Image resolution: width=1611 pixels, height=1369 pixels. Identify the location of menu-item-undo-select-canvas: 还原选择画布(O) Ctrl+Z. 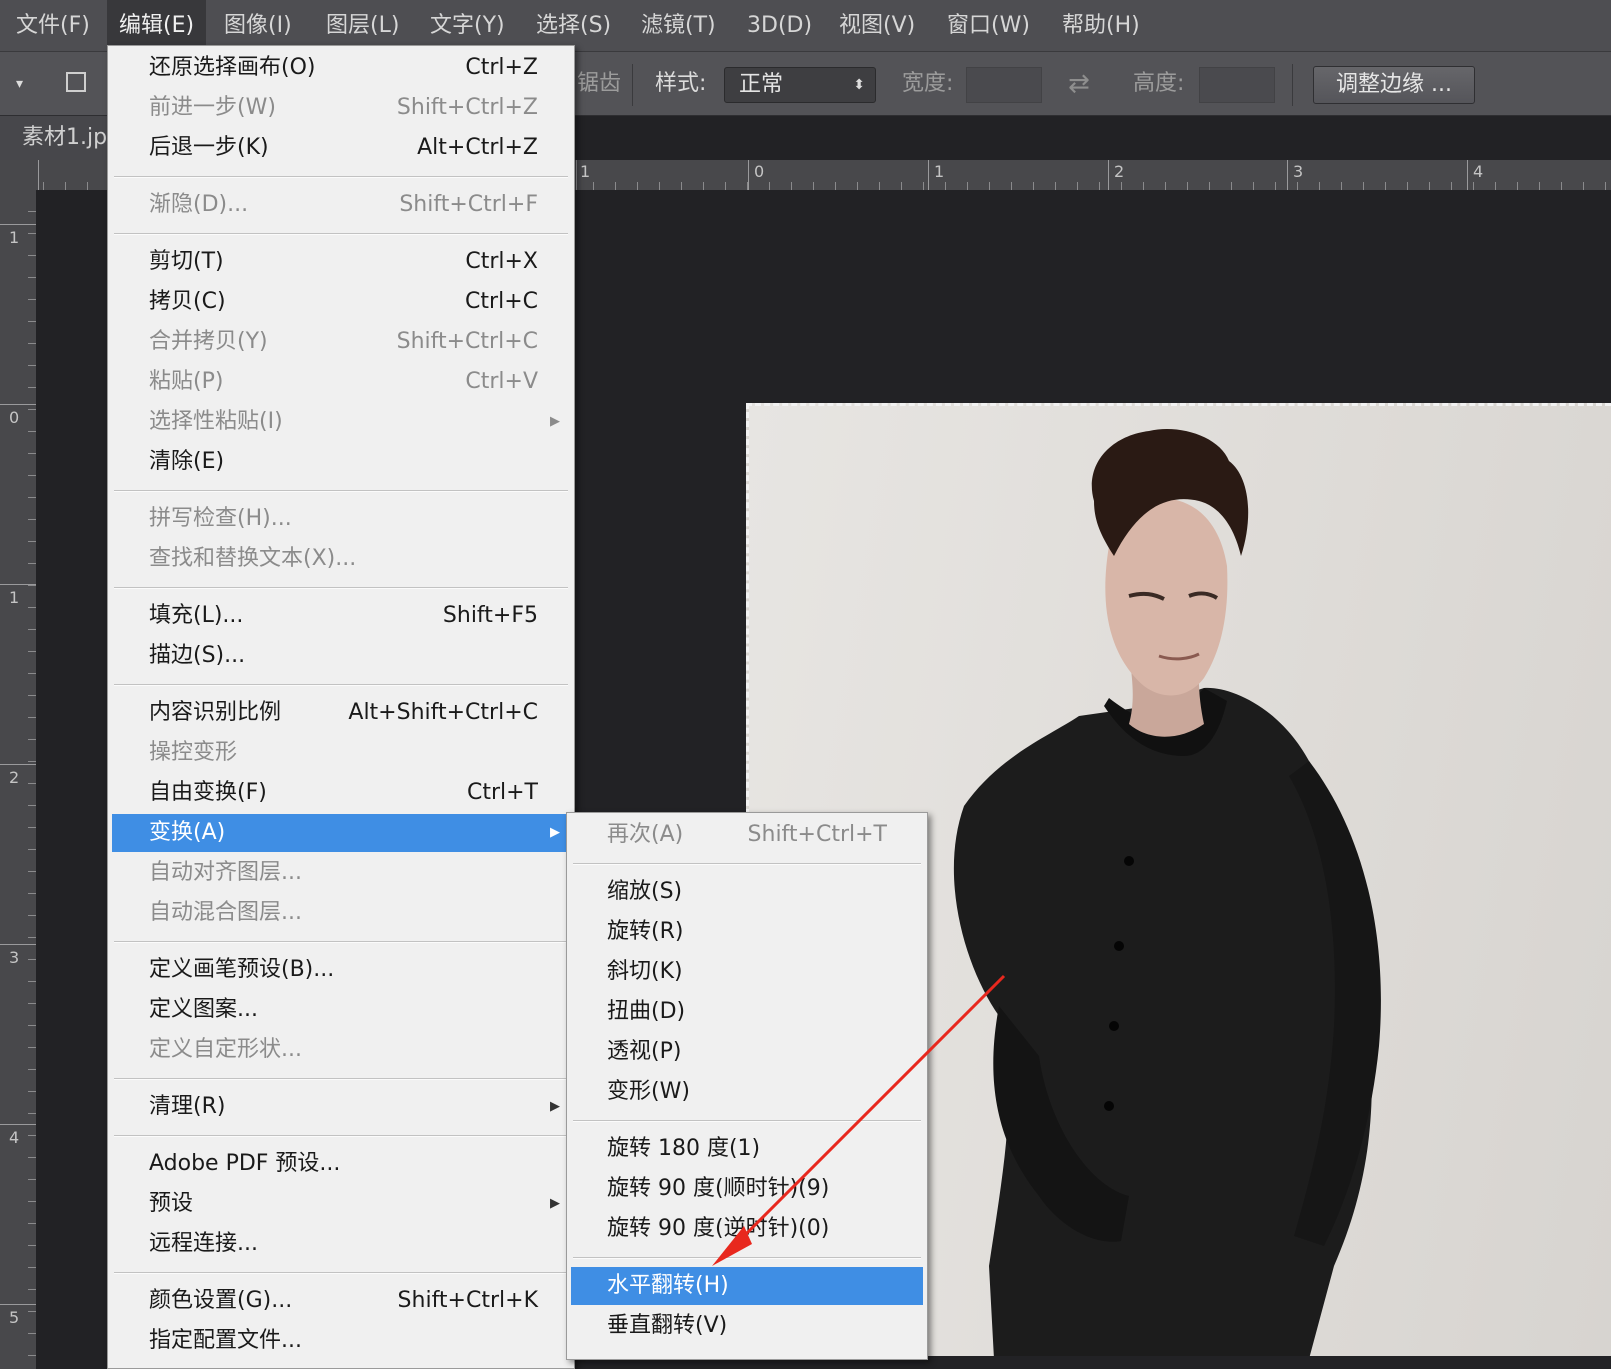
(341, 68).